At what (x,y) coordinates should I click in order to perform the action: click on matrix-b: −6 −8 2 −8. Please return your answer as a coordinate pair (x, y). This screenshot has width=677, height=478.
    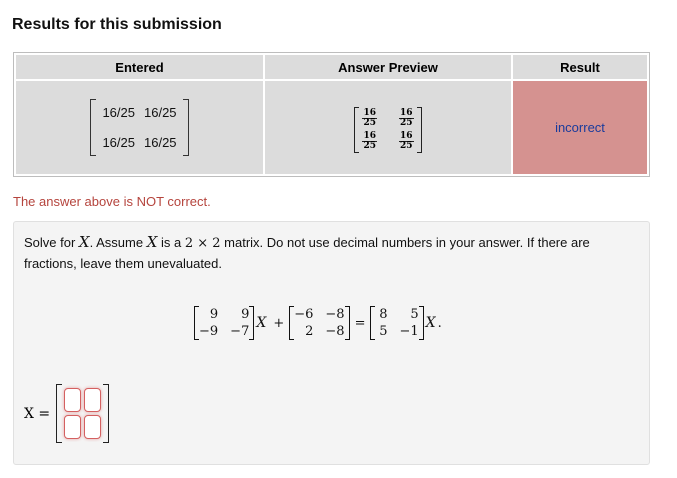
    Looking at the image, I should click on (319, 323).